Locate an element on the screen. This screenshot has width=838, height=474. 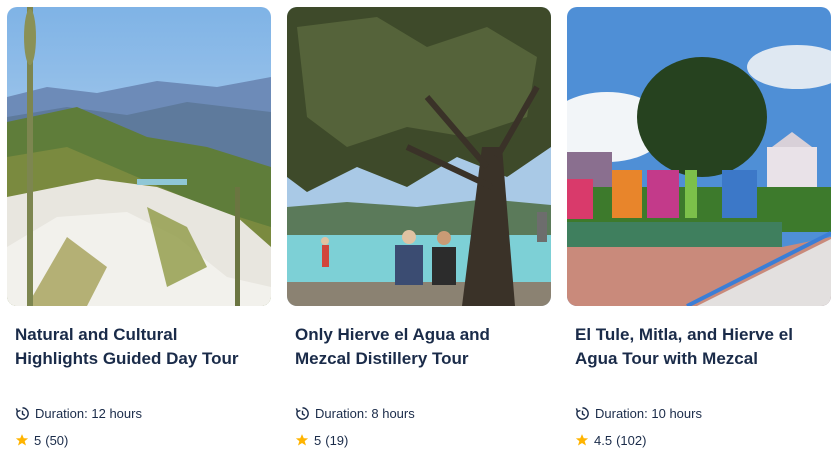
duration-row: Duration: 10 hours is located at coordinates (638, 413).